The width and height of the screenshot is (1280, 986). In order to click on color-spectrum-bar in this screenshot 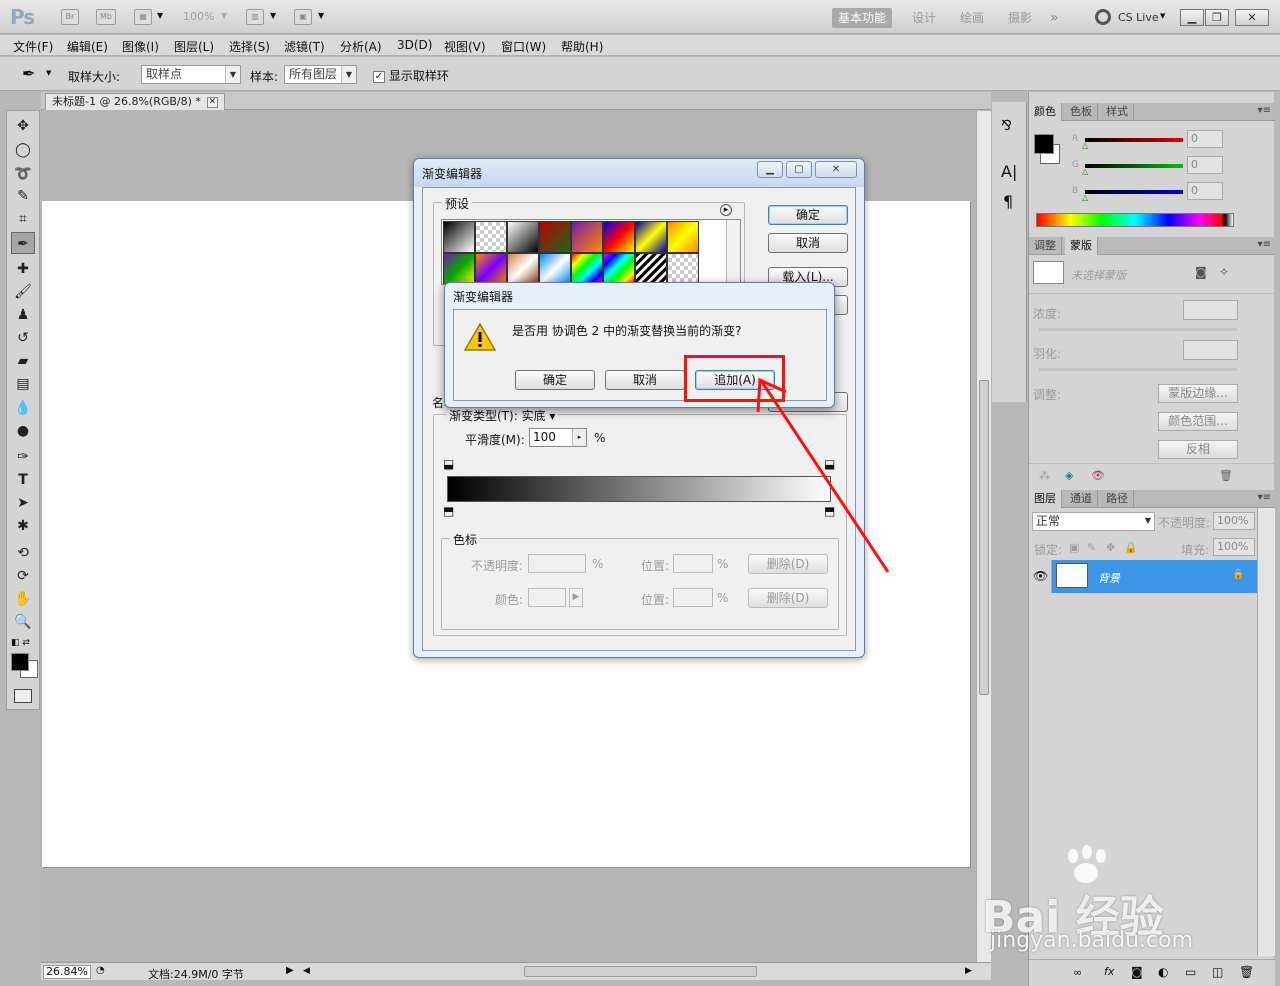, I will do `click(1135, 220)`.